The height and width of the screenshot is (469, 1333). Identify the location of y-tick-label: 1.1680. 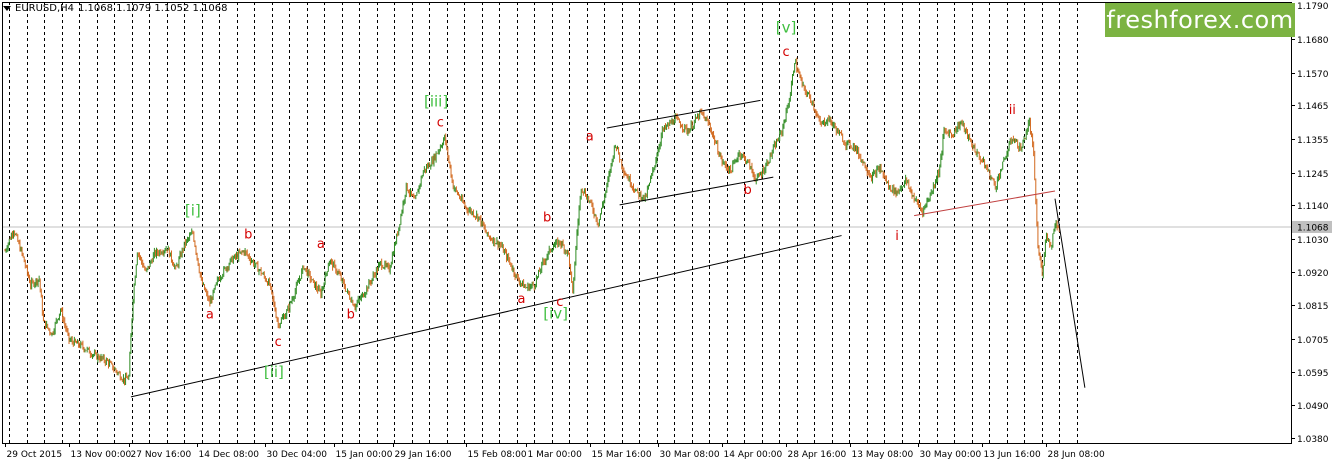
(1313, 41).